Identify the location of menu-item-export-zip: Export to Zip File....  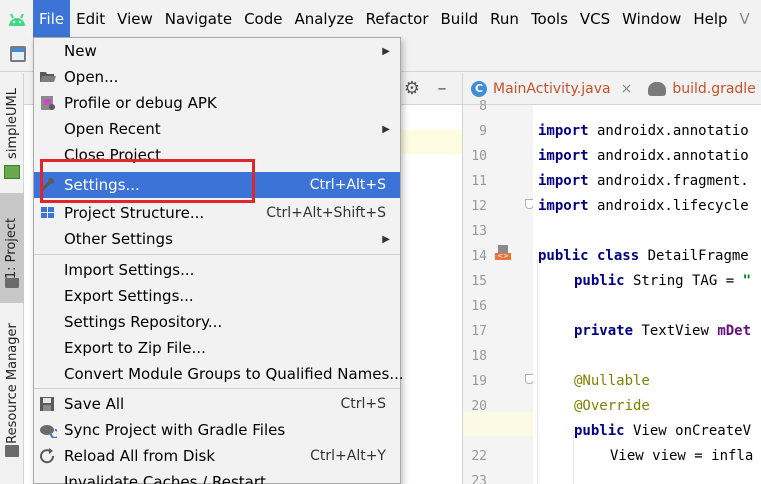
(217, 348).